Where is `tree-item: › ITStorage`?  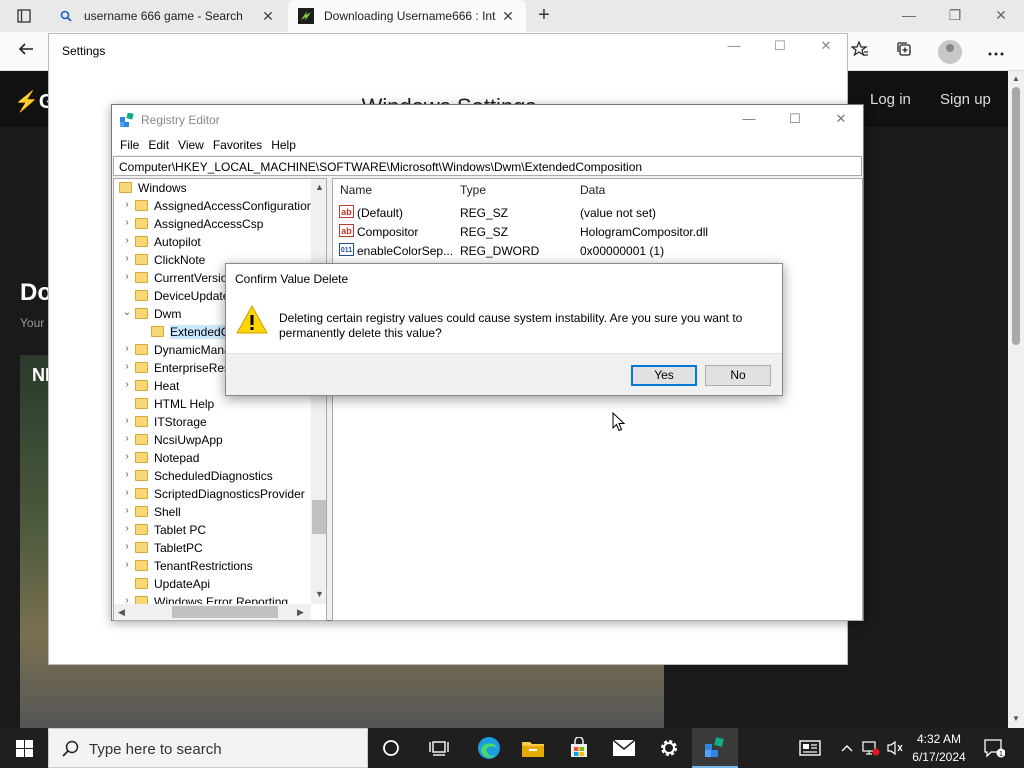
tree-item: › ITStorage is located at coordinates (213, 422).